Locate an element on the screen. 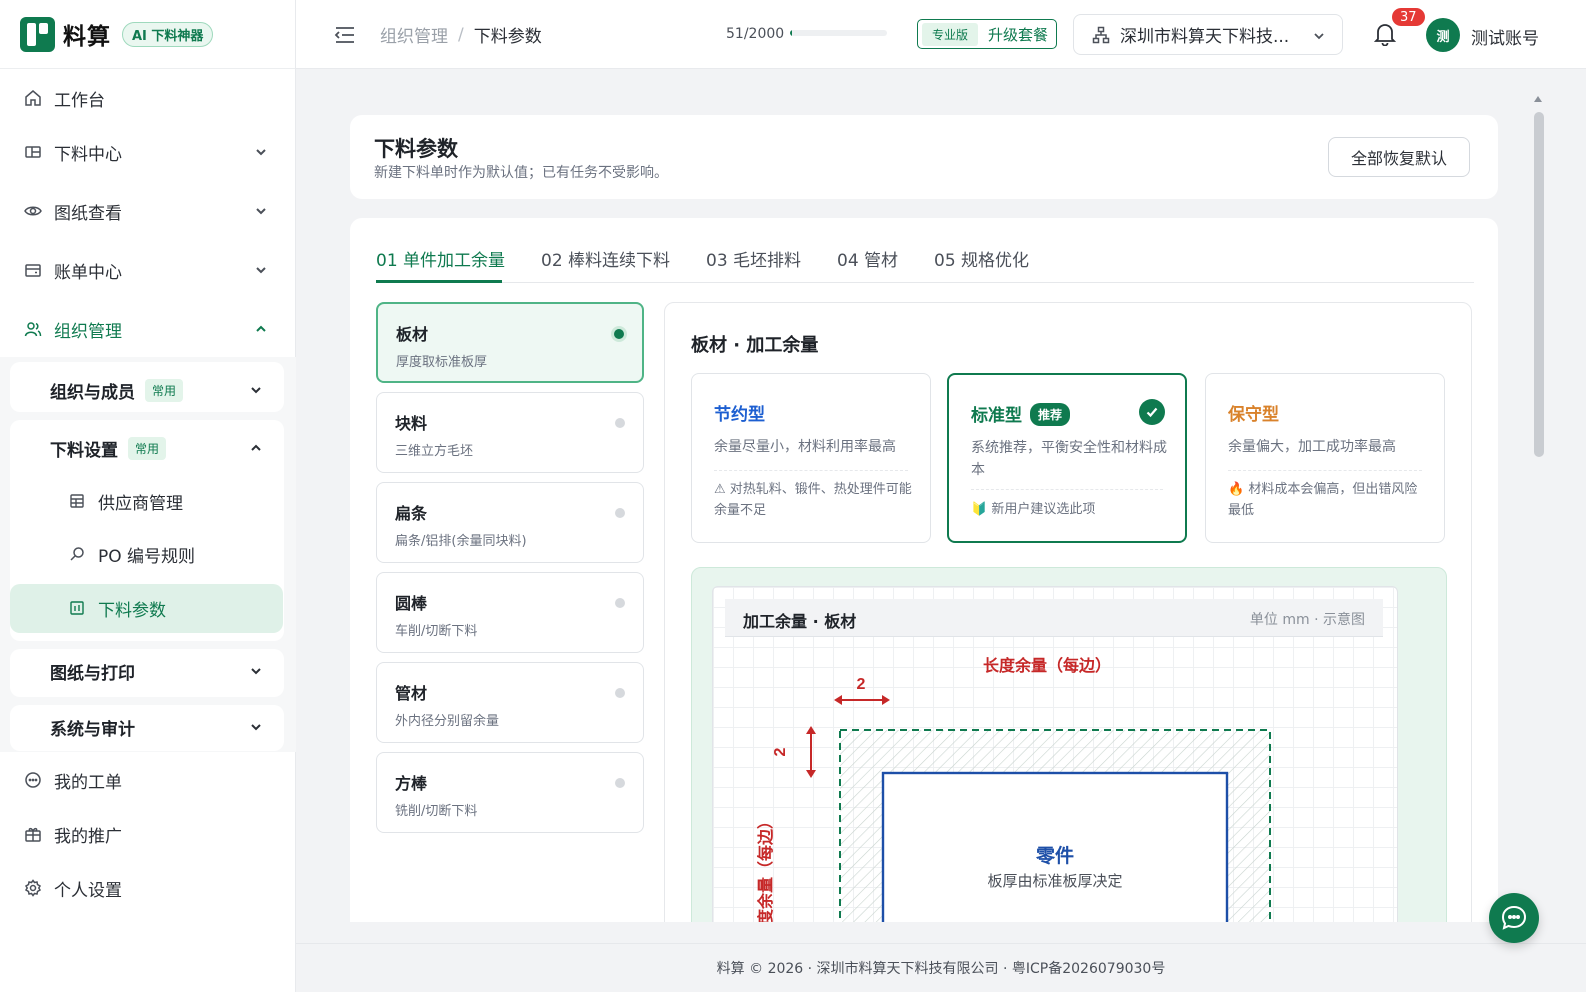  width-value: 2 is located at coordinates (780, 751).